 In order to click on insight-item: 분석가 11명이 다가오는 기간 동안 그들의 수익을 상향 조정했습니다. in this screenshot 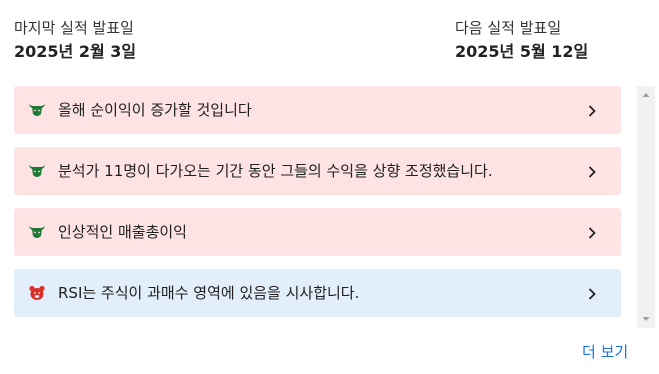, I will do `click(317, 171)`.